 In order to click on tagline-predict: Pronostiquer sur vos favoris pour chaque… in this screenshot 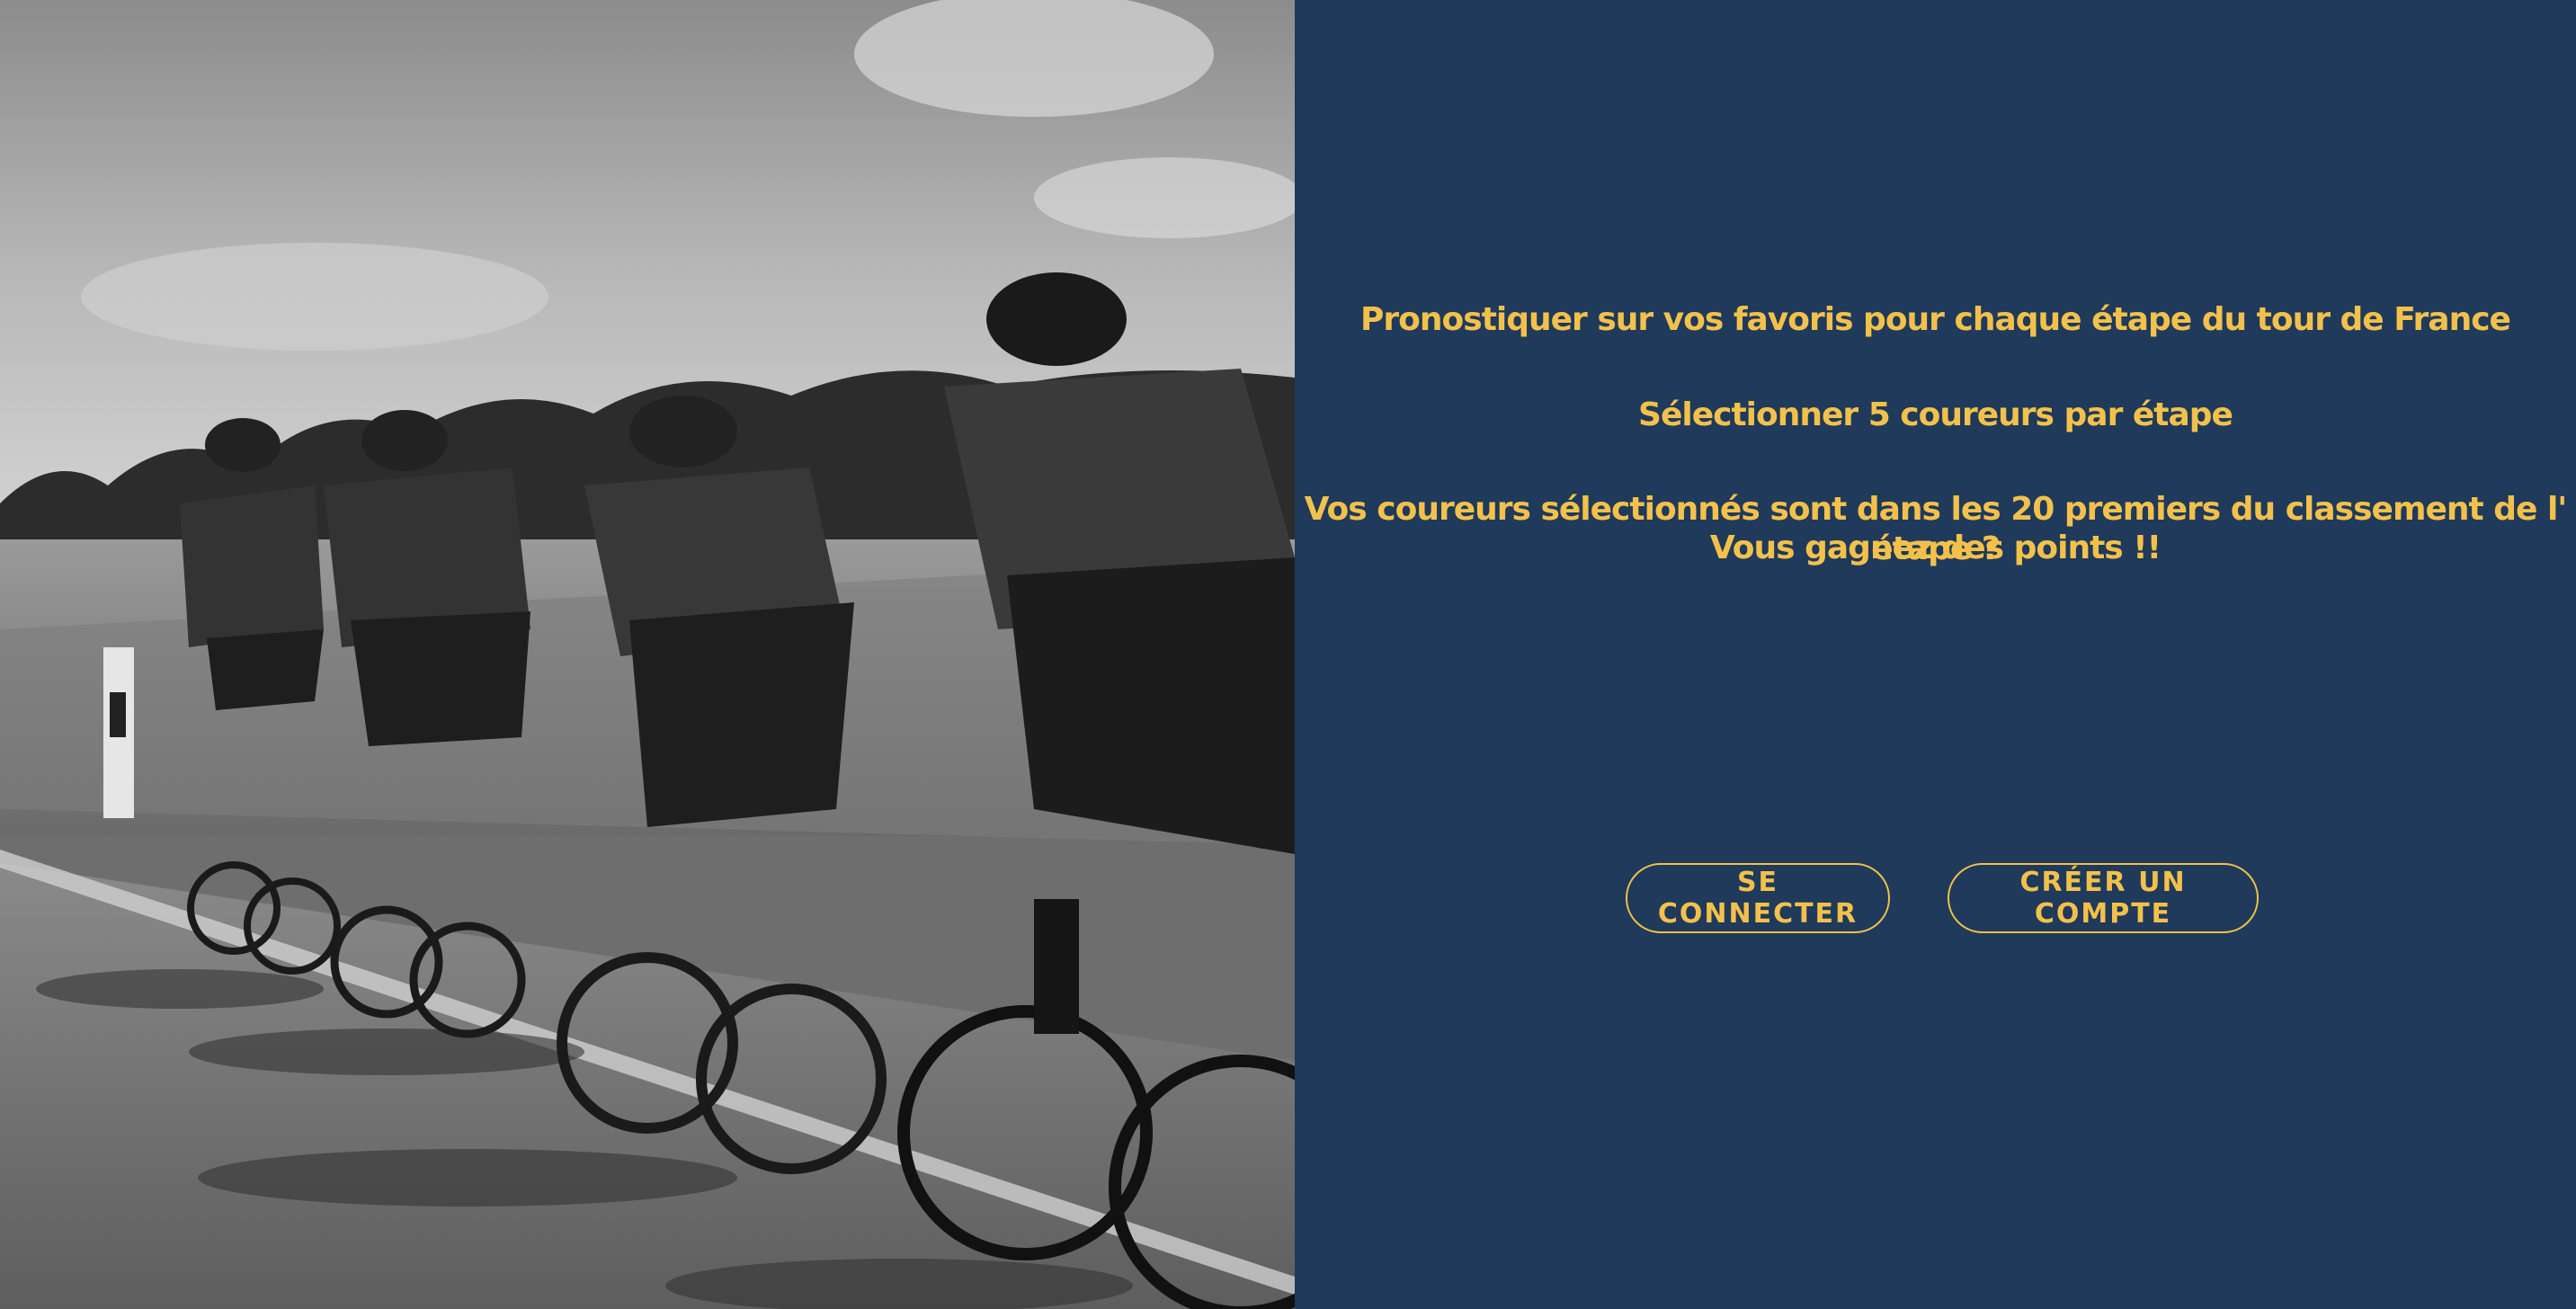, I will do `click(1936, 319)`.